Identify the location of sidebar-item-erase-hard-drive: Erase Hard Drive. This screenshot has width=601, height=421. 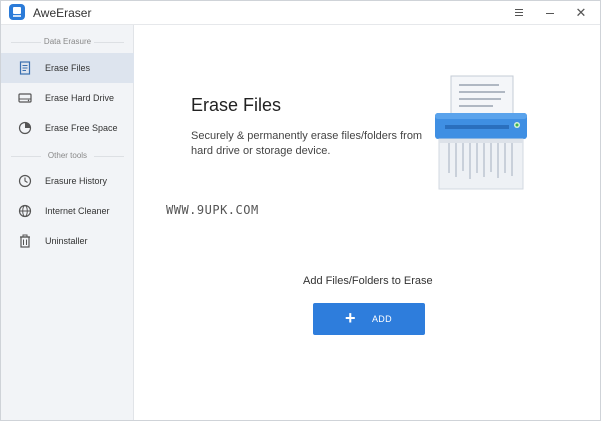
(67, 98).